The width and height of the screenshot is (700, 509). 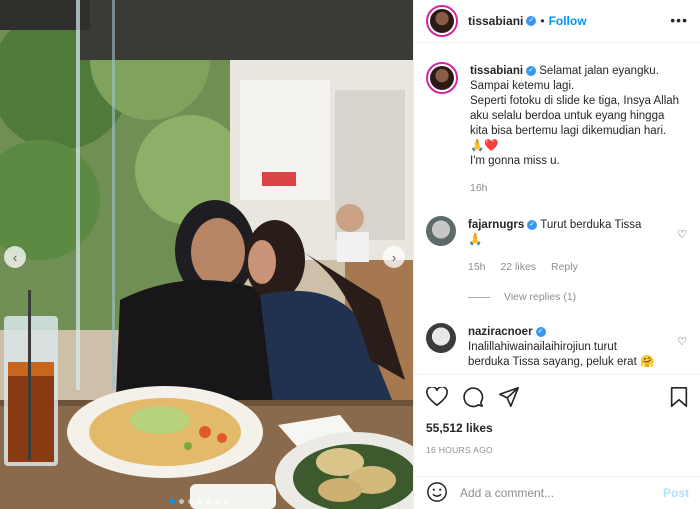 I want to click on likes-count: 55,512 likes, so click(x=557, y=428).